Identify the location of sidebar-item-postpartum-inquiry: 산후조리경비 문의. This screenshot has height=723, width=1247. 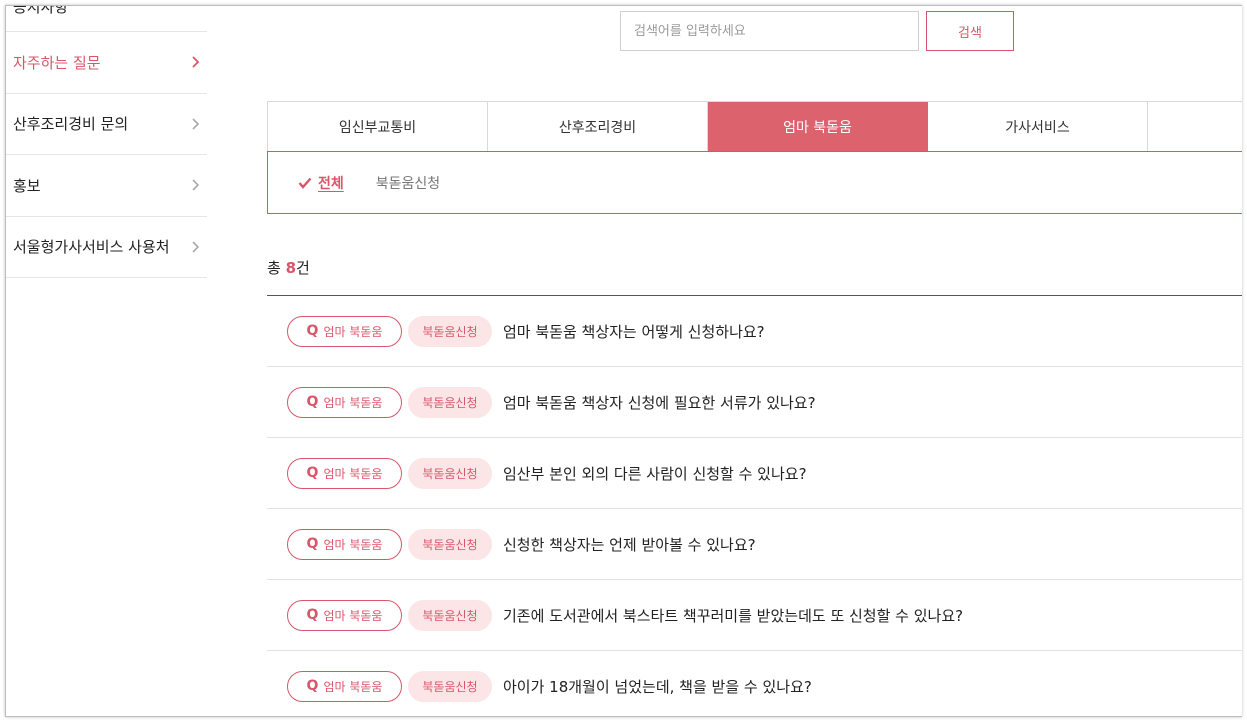
(106, 124).